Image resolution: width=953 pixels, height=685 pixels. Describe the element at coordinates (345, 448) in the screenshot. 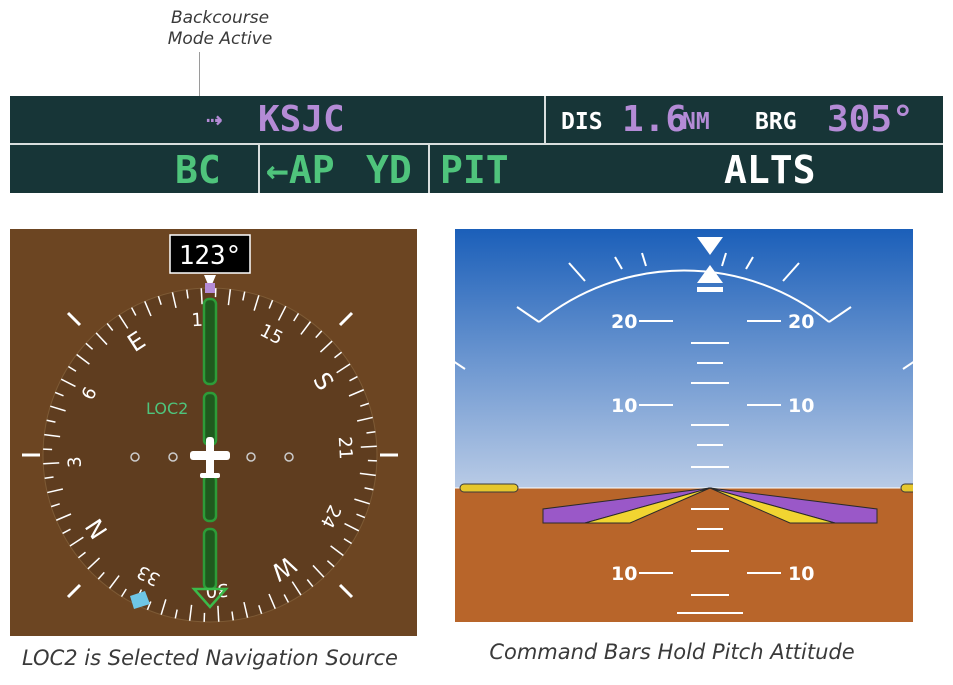

I see `compass-label: 21` at that location.